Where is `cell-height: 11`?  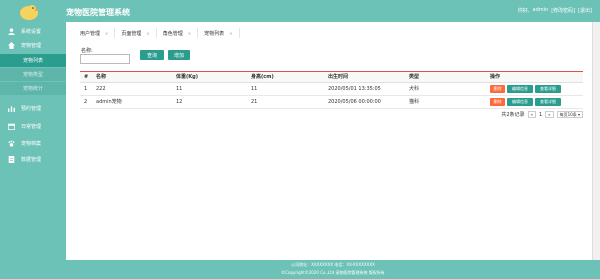 cell-height: 11 is located at coordinates (285, 89).